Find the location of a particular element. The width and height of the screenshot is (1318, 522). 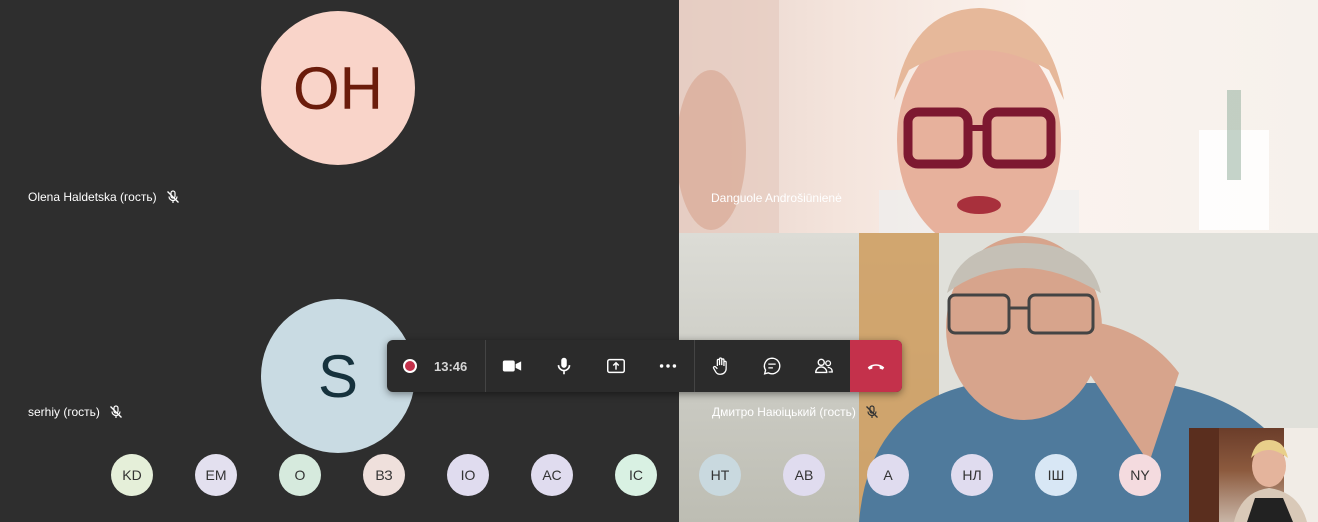

bubble-initials: АС is located at coordinates (552, 475).